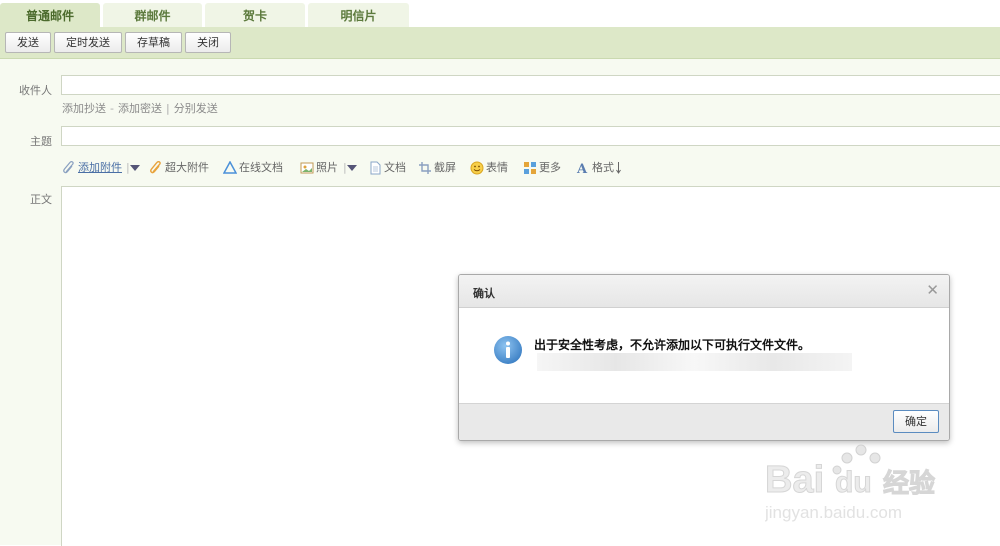  Describe the element at coordinates (152, 15) in the screenshot. I see `tab-group-mail: 群邮件` at that location.